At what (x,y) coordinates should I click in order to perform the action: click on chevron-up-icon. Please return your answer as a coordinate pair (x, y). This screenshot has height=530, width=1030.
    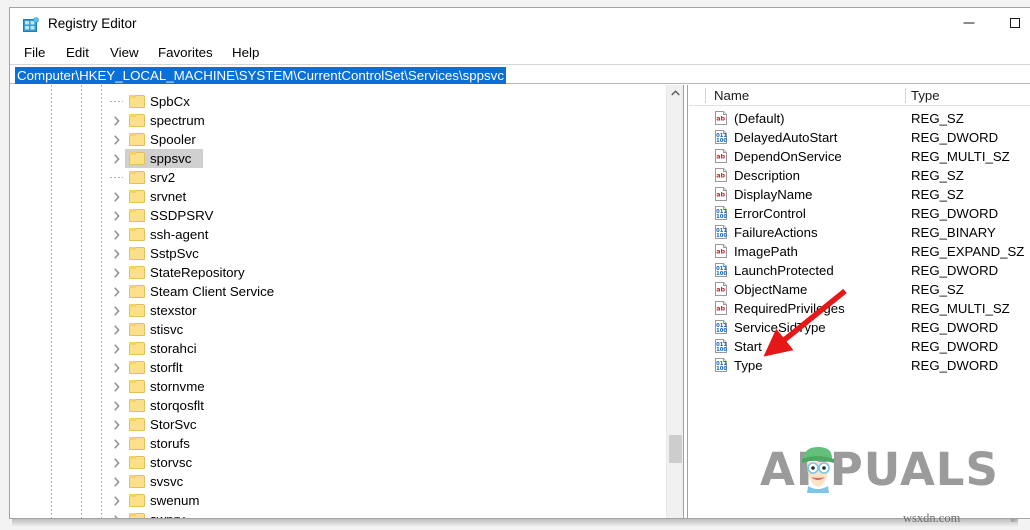
    Looking at the image, I should click on (675, 93).